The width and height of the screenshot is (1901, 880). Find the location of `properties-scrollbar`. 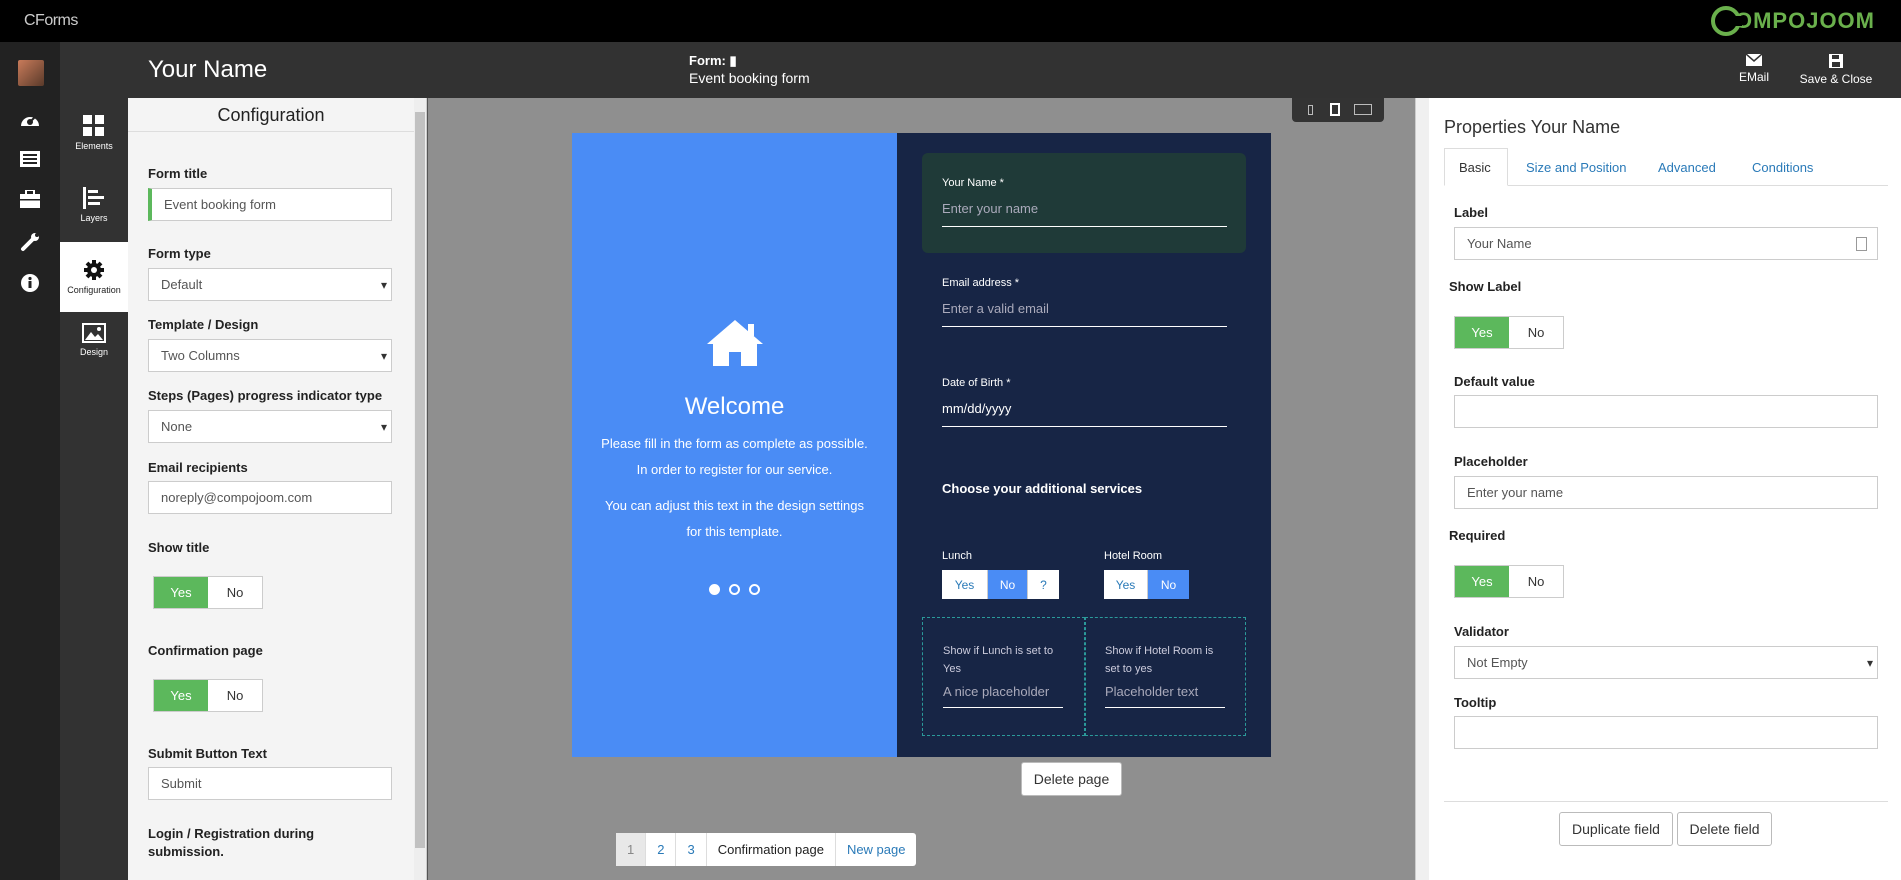

properties-scrollbar is located at coordinates (1422, 489).